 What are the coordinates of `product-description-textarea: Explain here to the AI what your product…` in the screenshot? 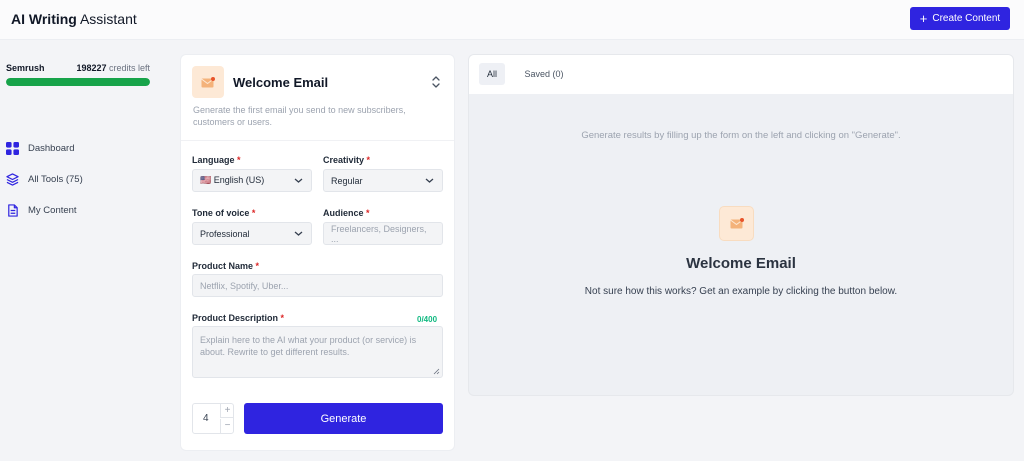 It's located at (317, 352).